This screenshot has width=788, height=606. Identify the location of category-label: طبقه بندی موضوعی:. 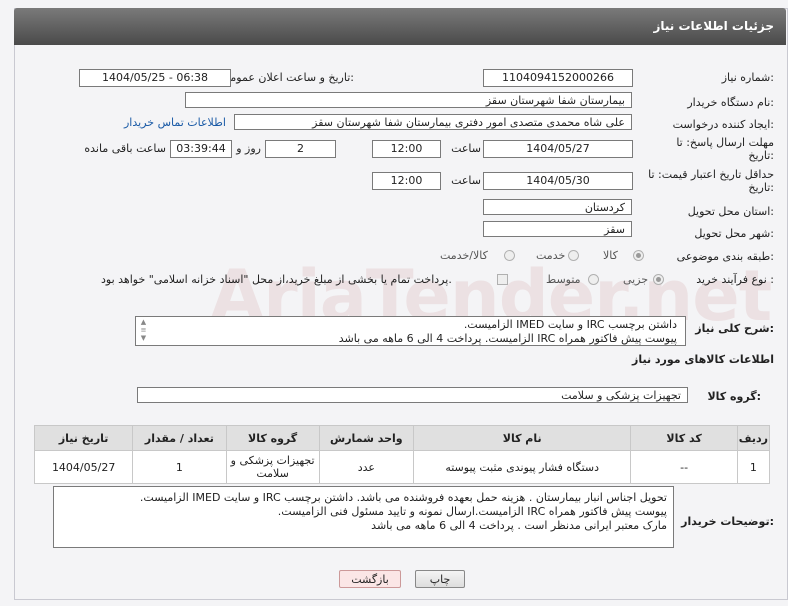
(725, 256).